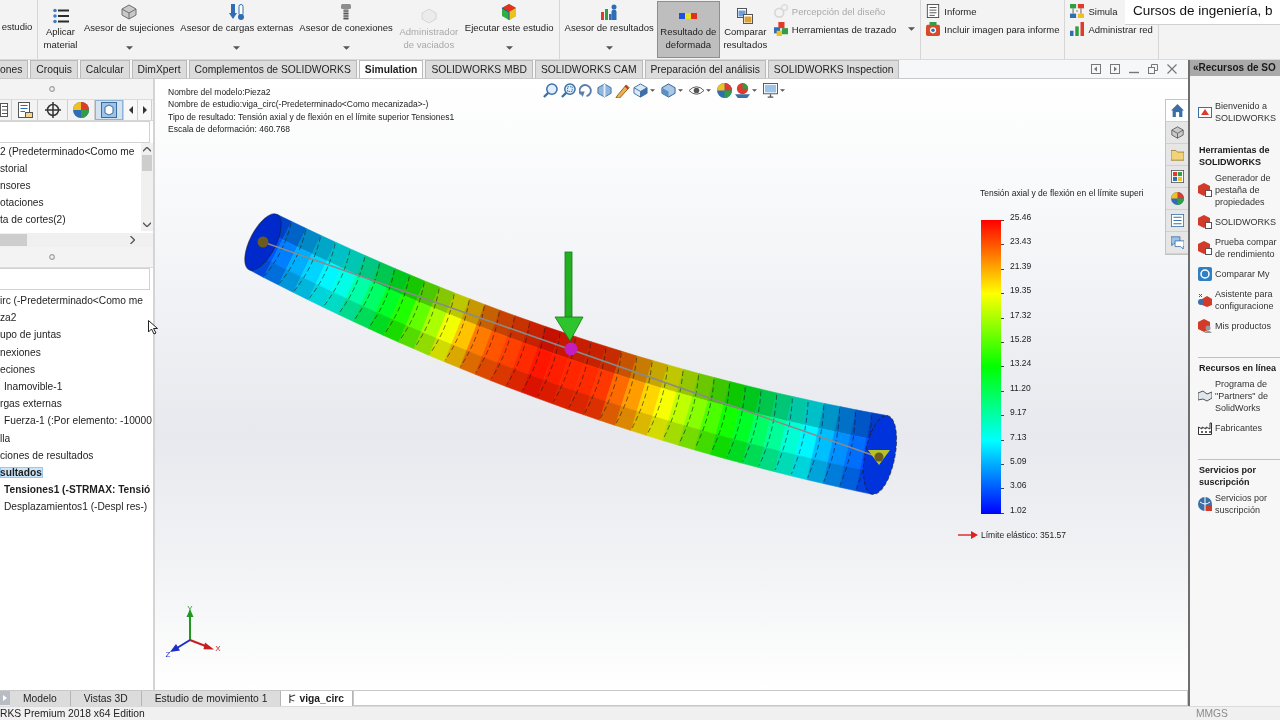 This screenshot has height=720, width=1280. Describe the element at coordinates (1096, 69) in the screenshot. I see `window-left-icon` at that location.